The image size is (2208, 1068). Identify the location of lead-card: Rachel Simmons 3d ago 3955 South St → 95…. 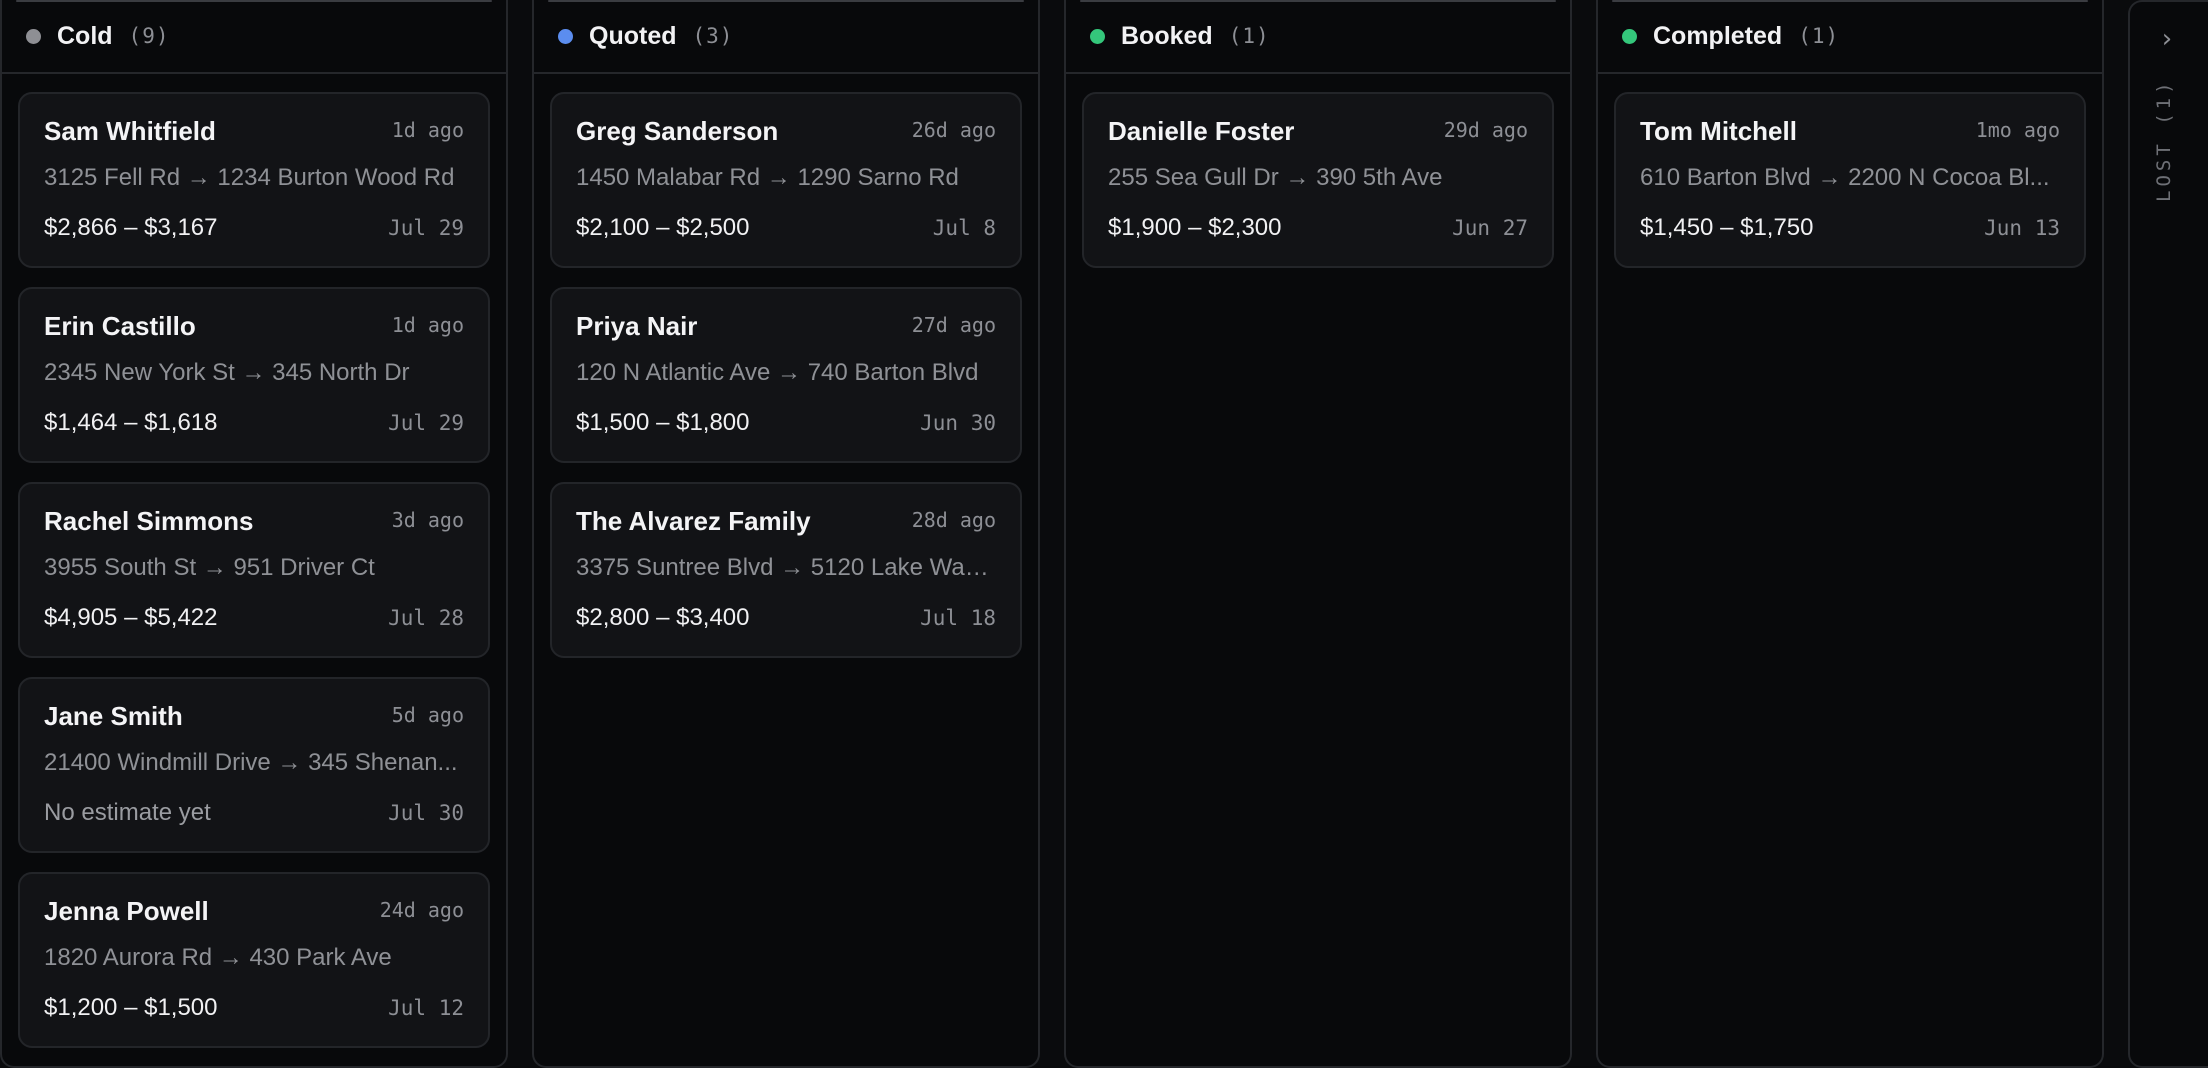
(254, 570).